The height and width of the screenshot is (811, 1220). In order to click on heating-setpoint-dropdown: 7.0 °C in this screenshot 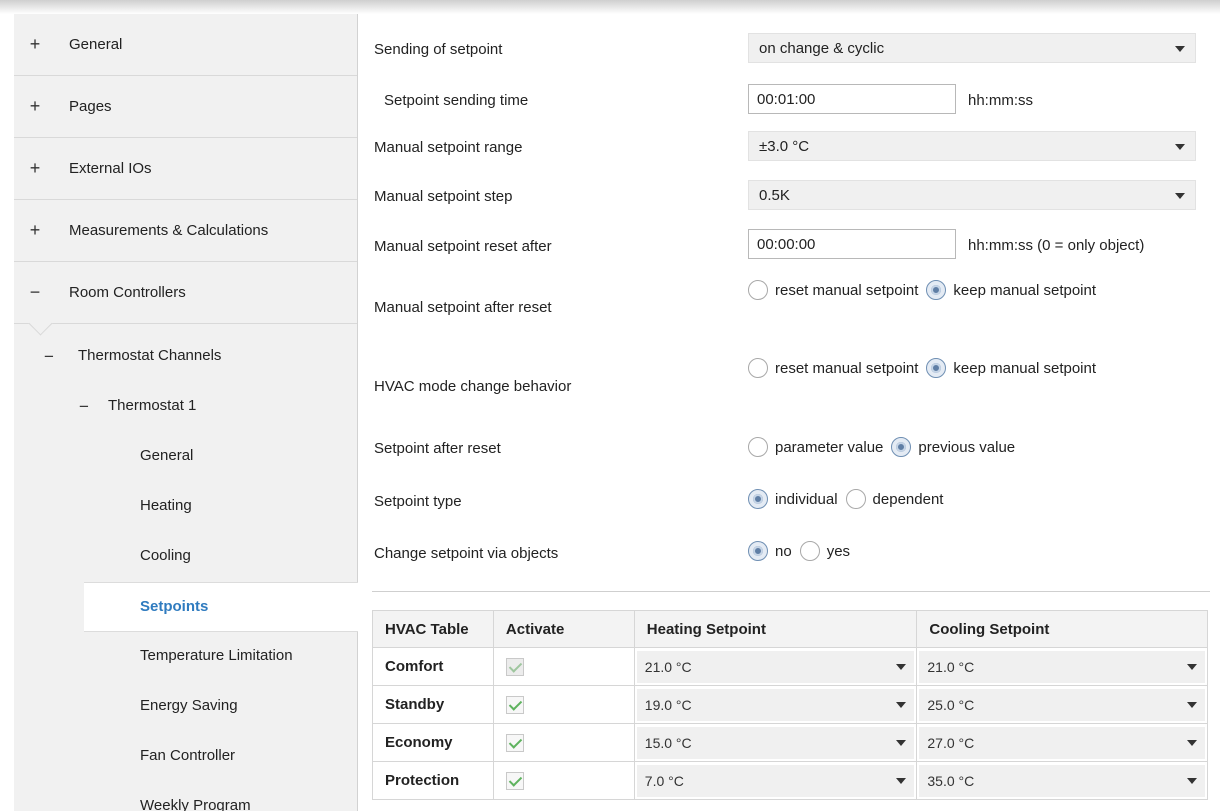, I will do `click(775, 780)`.